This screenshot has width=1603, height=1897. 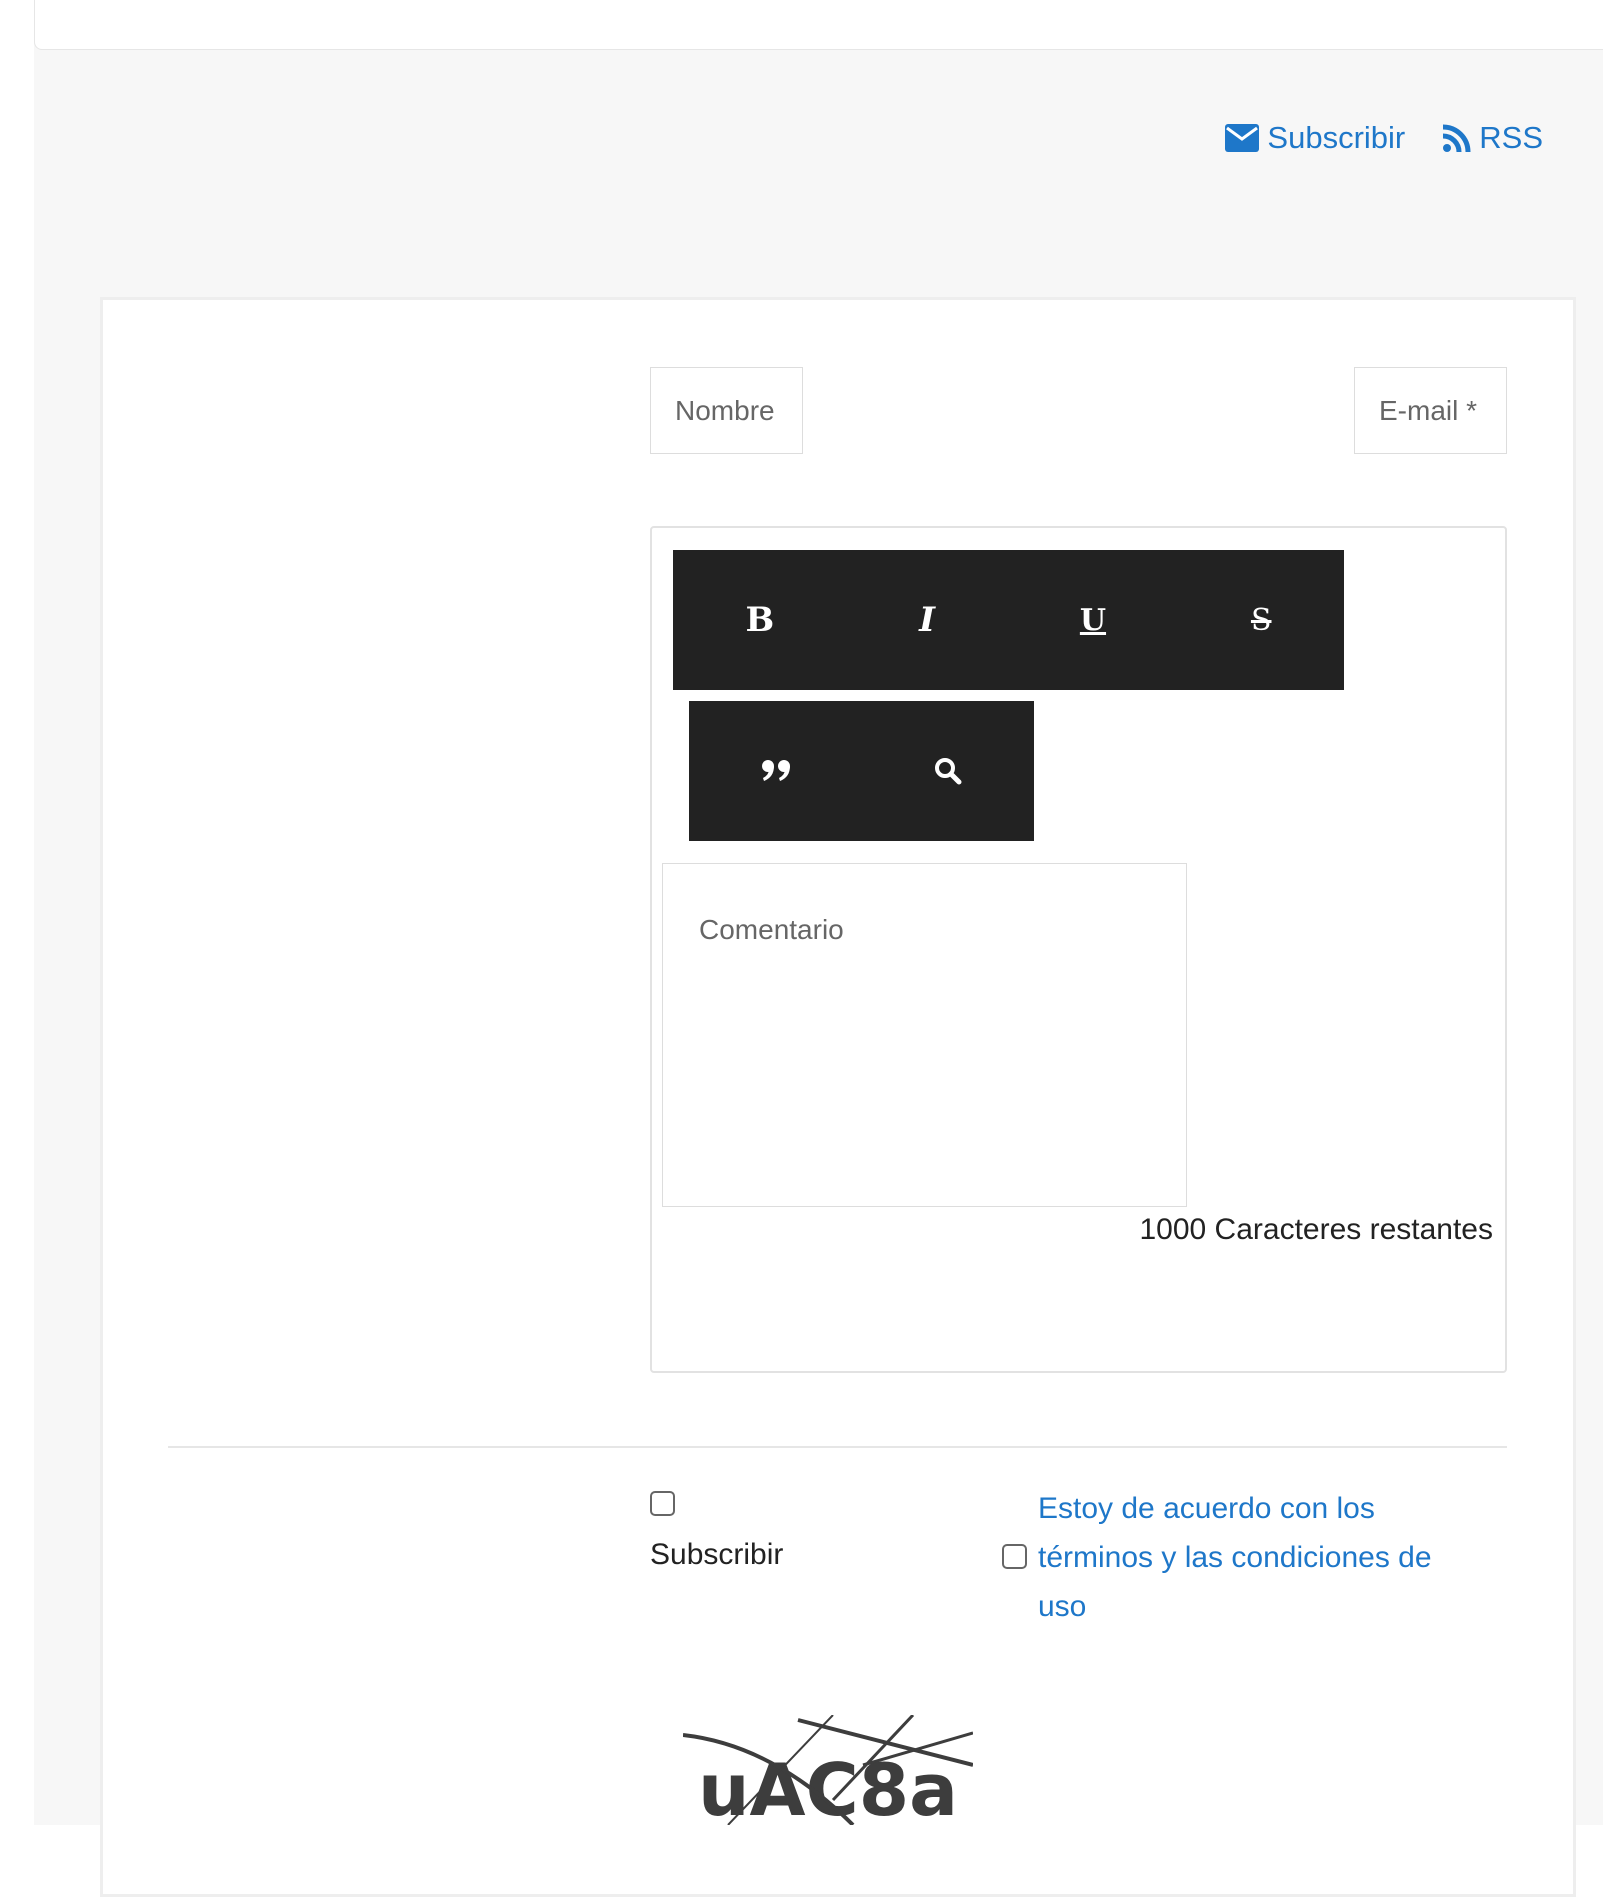 I want to click on divider, so click(x=837, y=1447).